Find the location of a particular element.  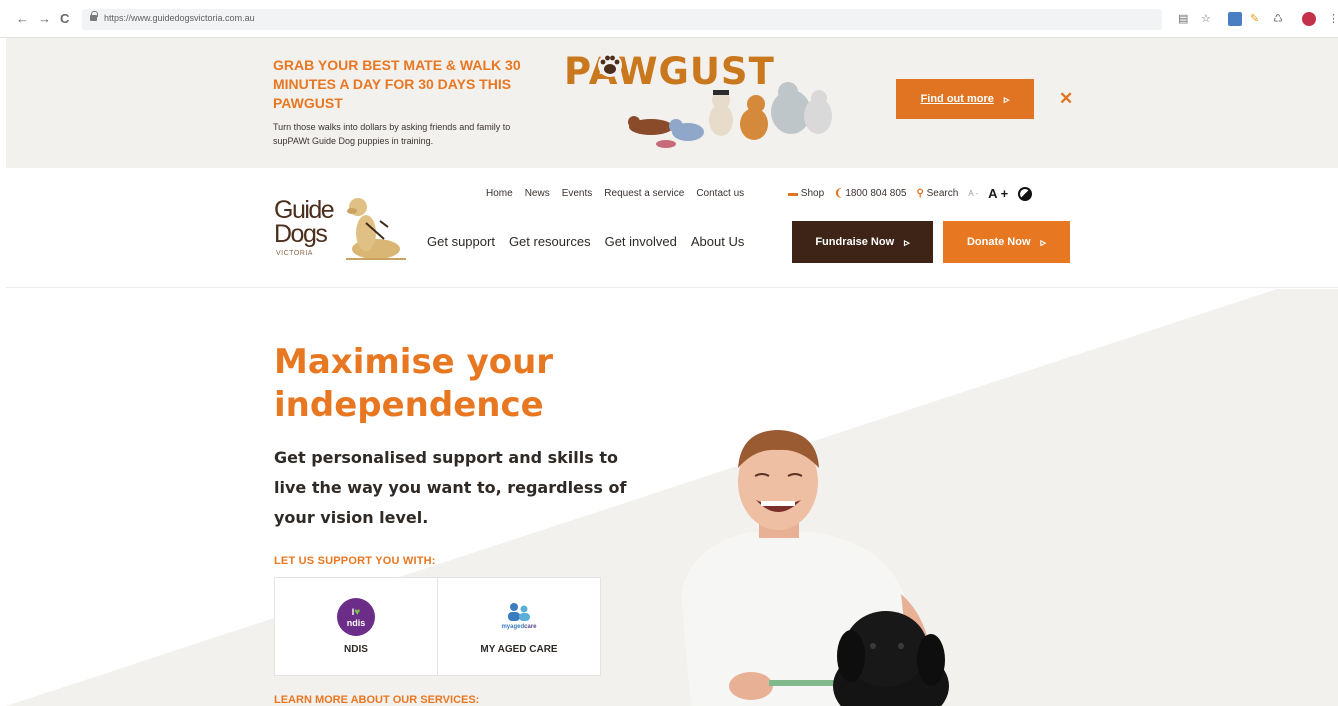

menu-dots-icon: ⋮ is located at coordinates (1333, 19).